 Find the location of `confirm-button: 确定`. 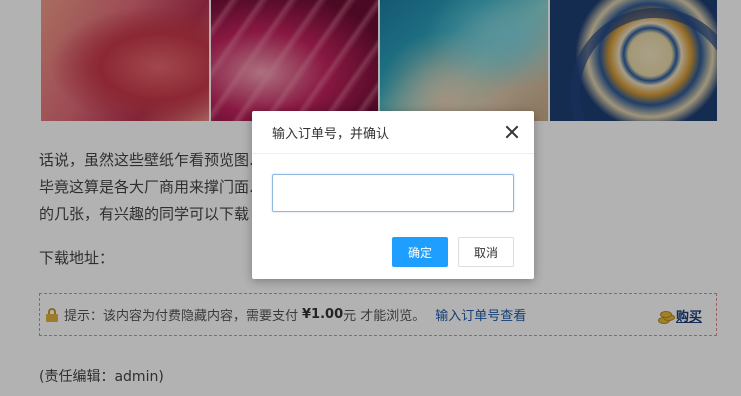

confirm-button: 确定 is located at coordinates (420, 252).